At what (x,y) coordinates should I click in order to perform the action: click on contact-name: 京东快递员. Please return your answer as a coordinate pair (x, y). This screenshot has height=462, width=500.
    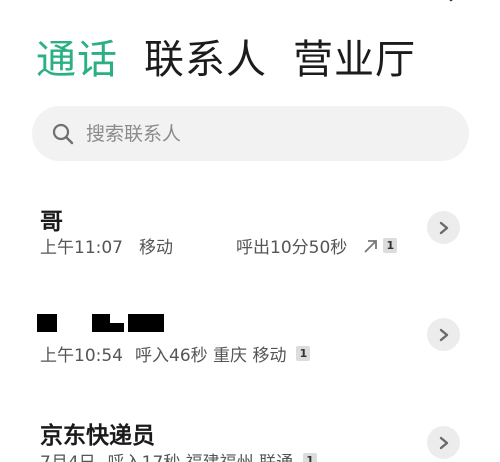
    Looking at the image, I should click on (97, 436).